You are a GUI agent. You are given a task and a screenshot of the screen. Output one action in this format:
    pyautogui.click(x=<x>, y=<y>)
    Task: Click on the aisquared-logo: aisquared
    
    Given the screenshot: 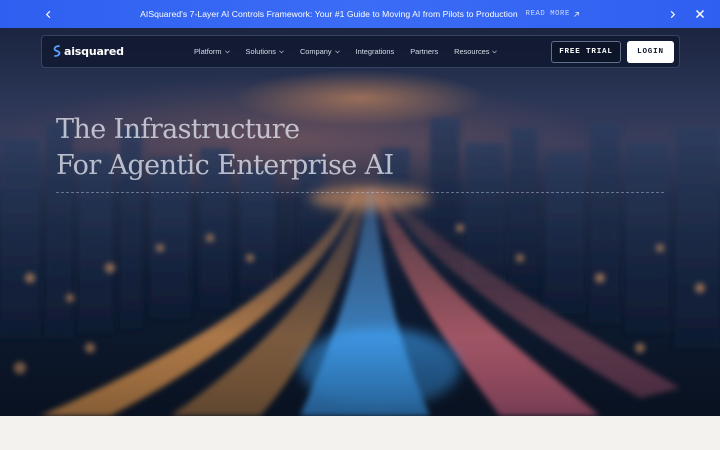 What is the action you would take?
    pyautogui.click(x=88, y=51)
    